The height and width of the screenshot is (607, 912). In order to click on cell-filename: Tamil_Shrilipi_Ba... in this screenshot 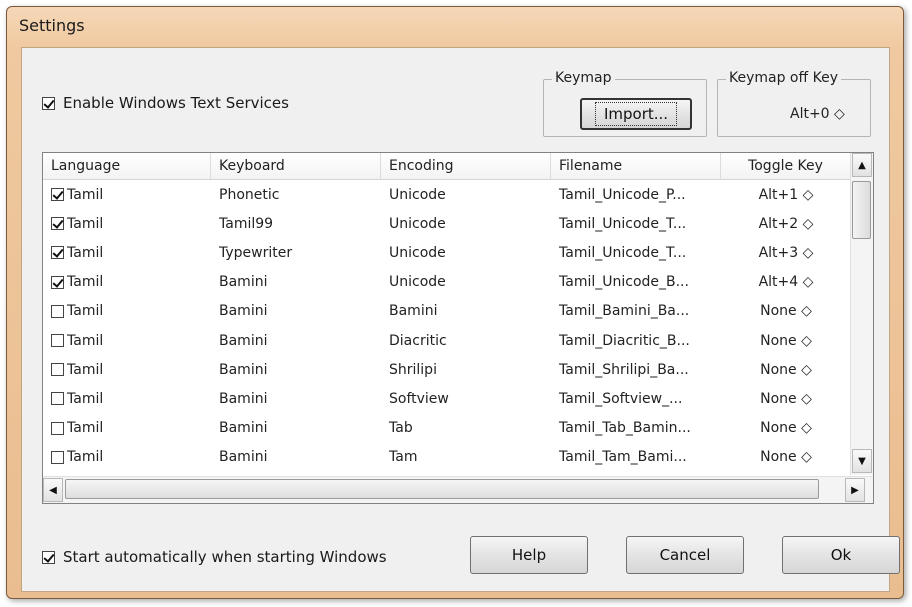, I will do `click(624, 369)`.